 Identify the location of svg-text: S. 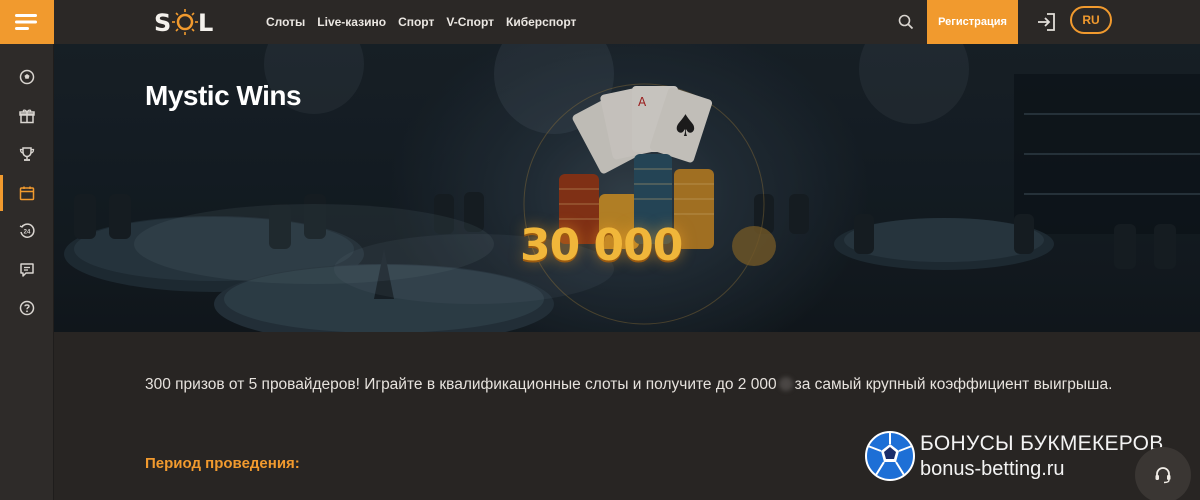
(162, 23).